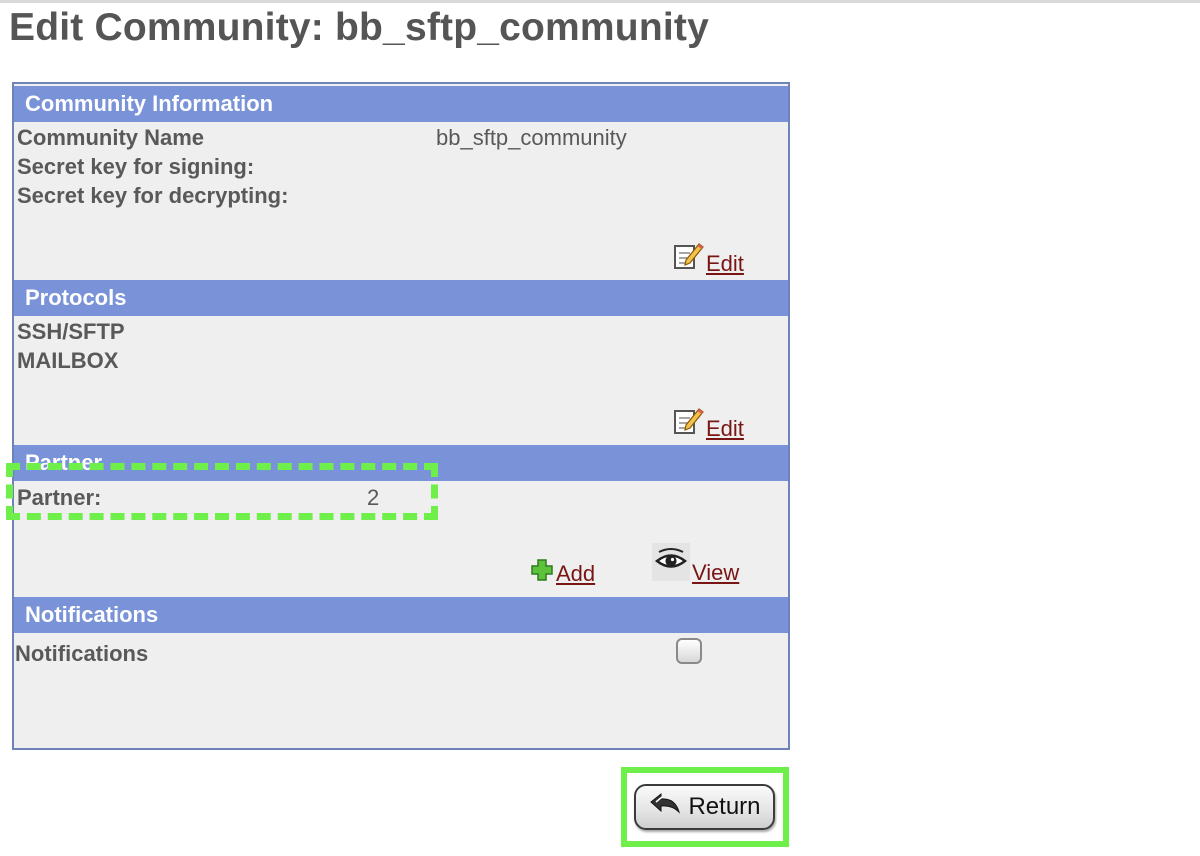 The image size is (1200, 856). Describe the element at coordinates (531, 137) in the screenshot. I see `community-name-value: bb_sftp_community` at that location.